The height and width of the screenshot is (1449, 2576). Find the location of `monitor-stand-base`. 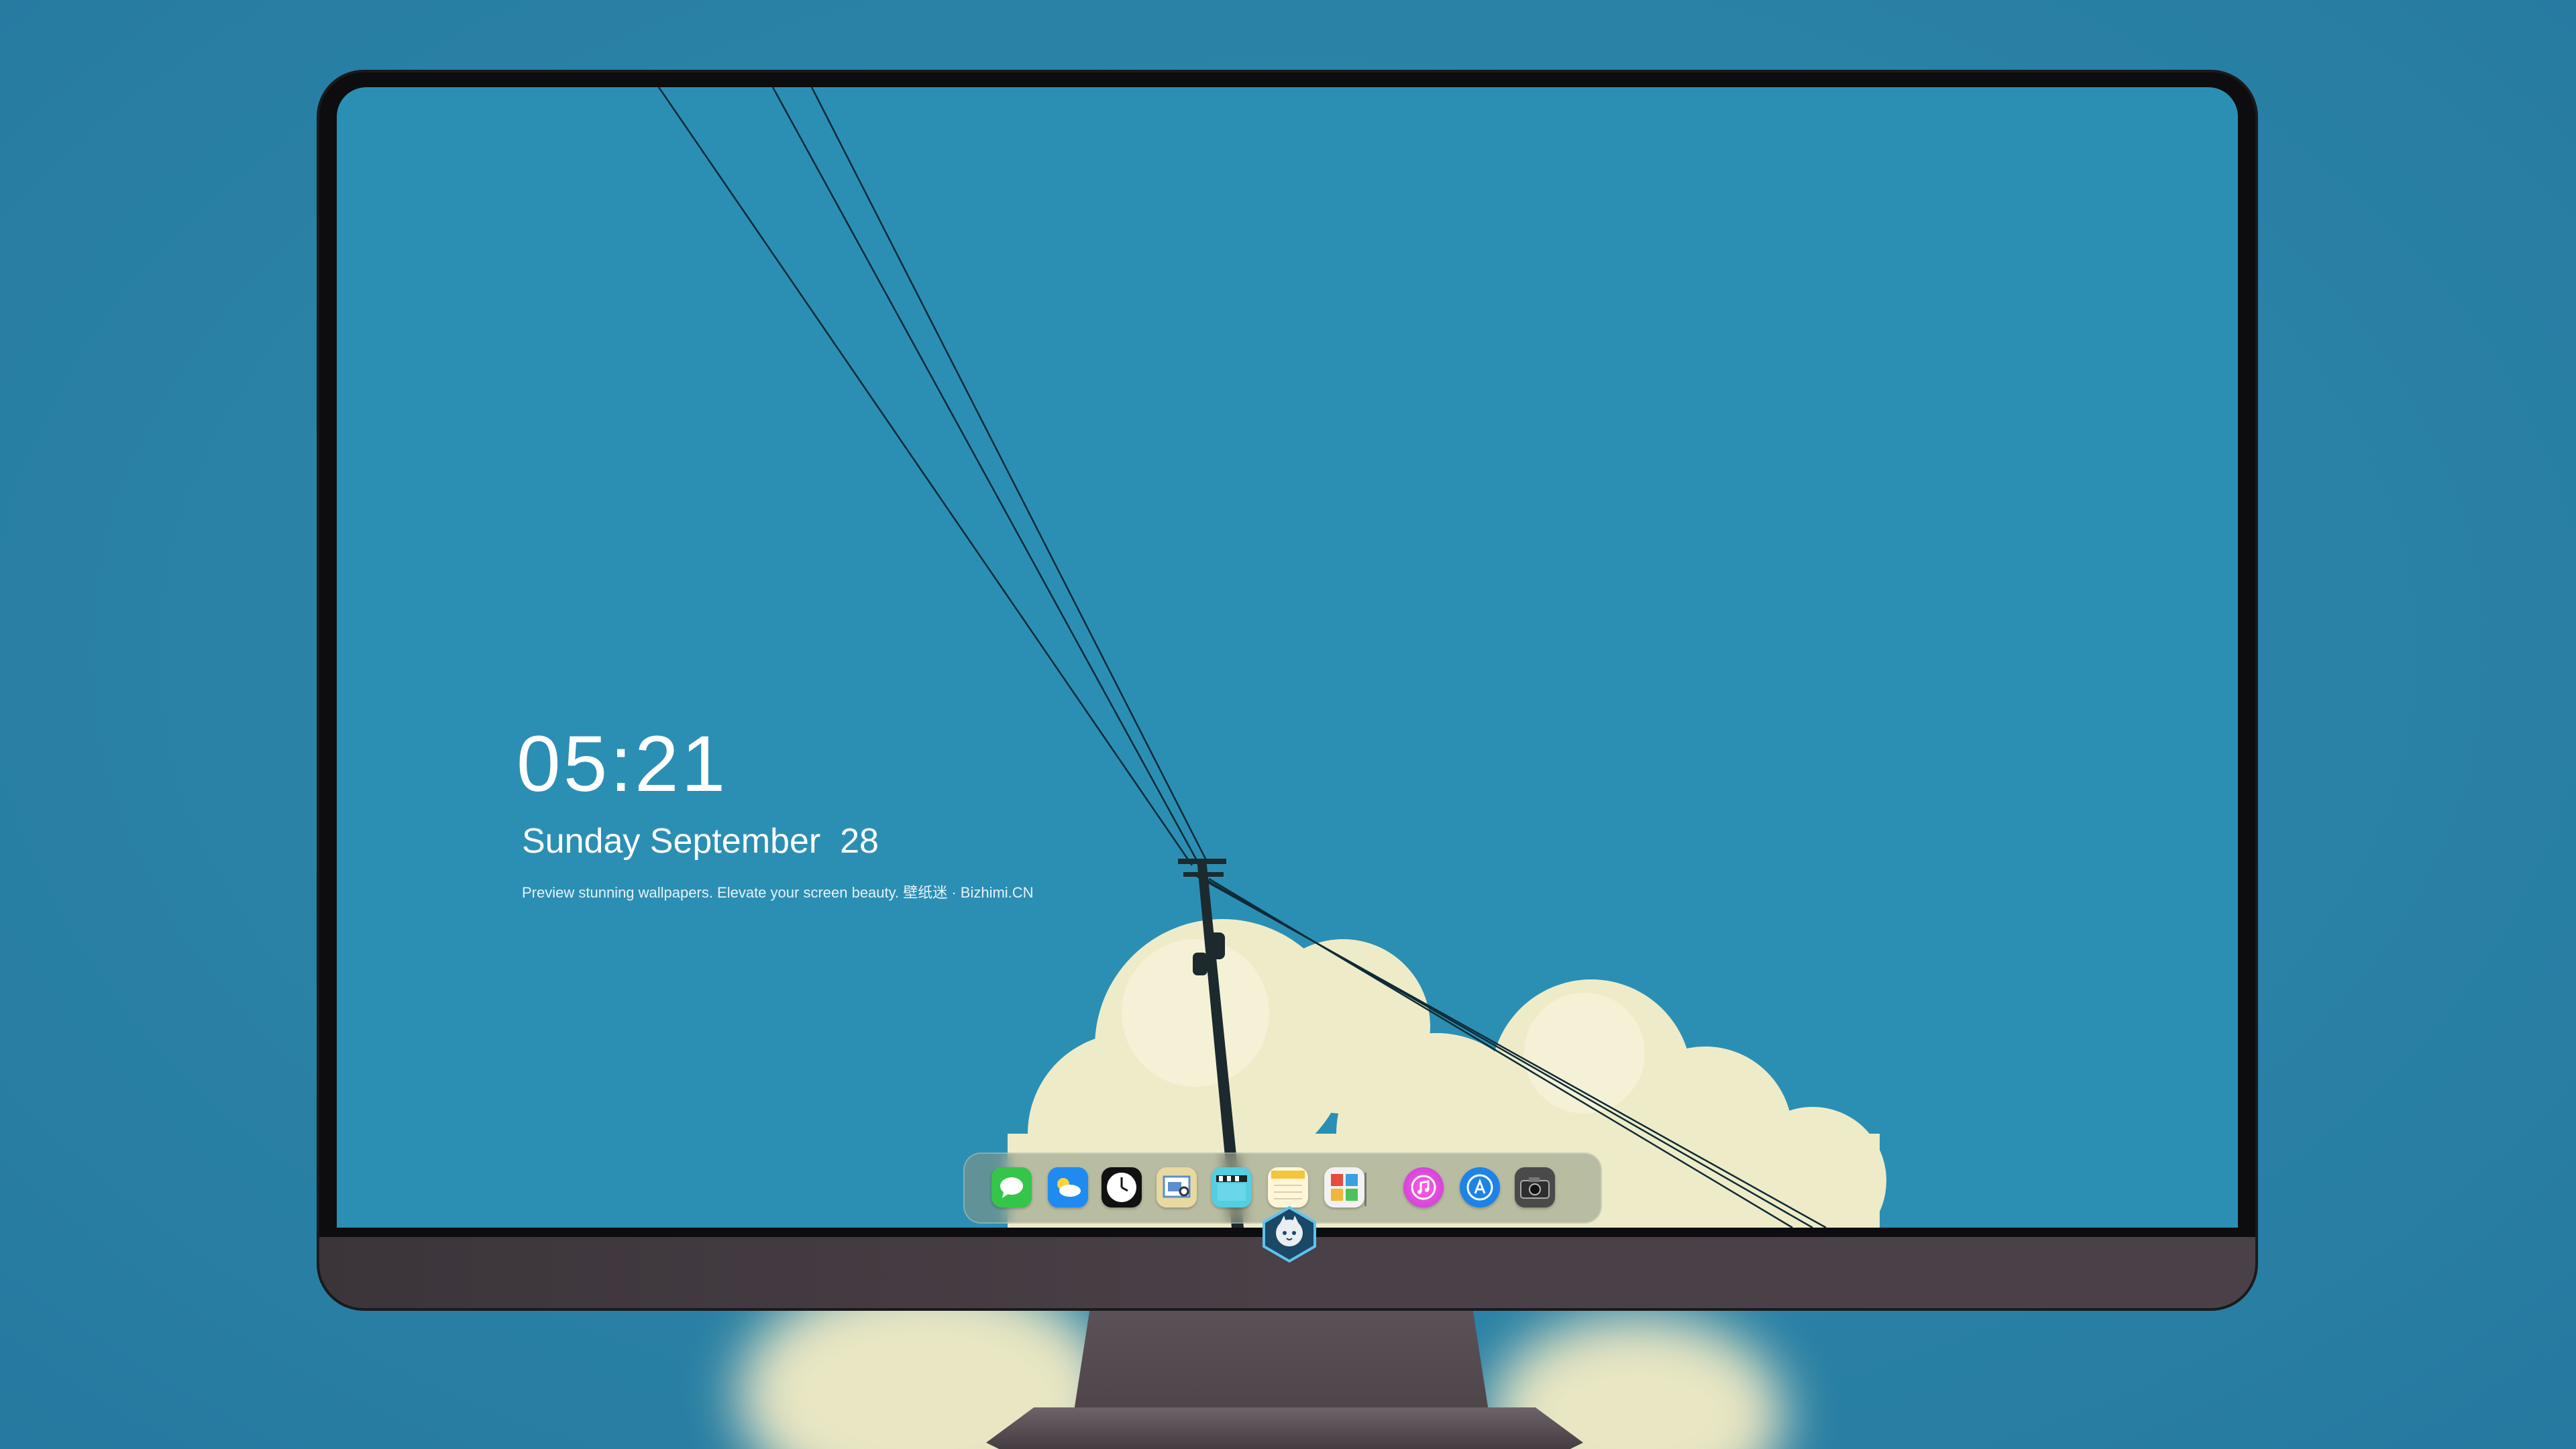

monitor-stand-base is located at coordinates (1284, 1428).